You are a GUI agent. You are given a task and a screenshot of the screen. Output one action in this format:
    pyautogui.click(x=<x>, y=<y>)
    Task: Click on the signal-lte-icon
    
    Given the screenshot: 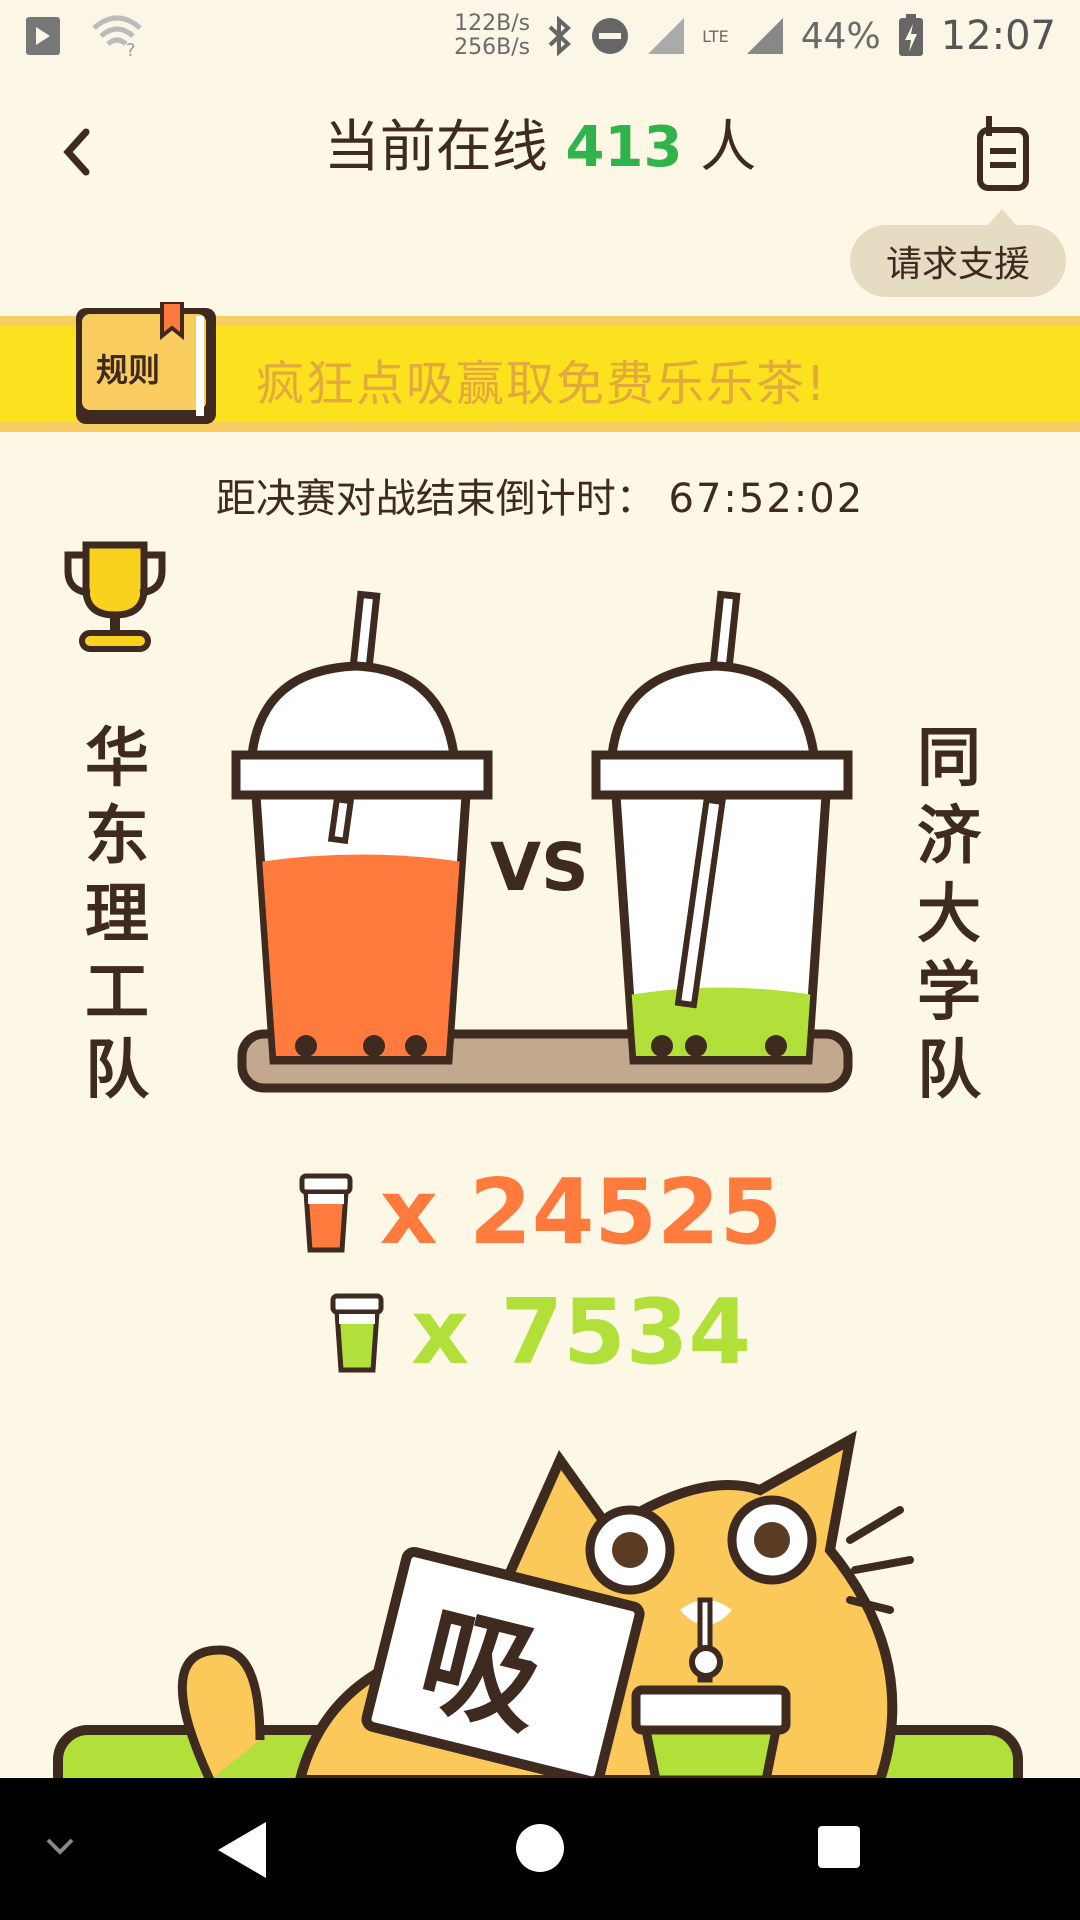 What is the action you would take?
    pyautogui.click(x=764, y=36)
    